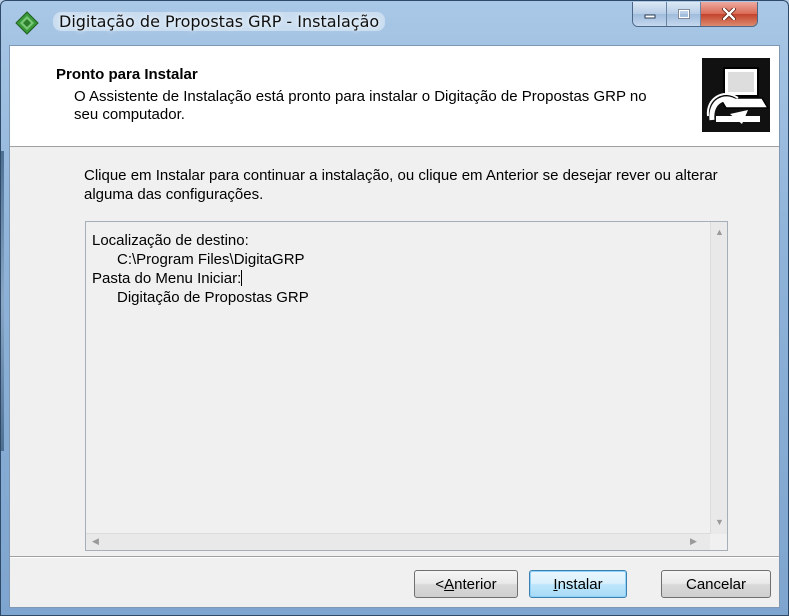 Image resolution: width=789 pixels, height=616 pixels. Describe the element at coordinates (440, 584) in the screenshot. I see `previous-button-prefix: <` at that location.